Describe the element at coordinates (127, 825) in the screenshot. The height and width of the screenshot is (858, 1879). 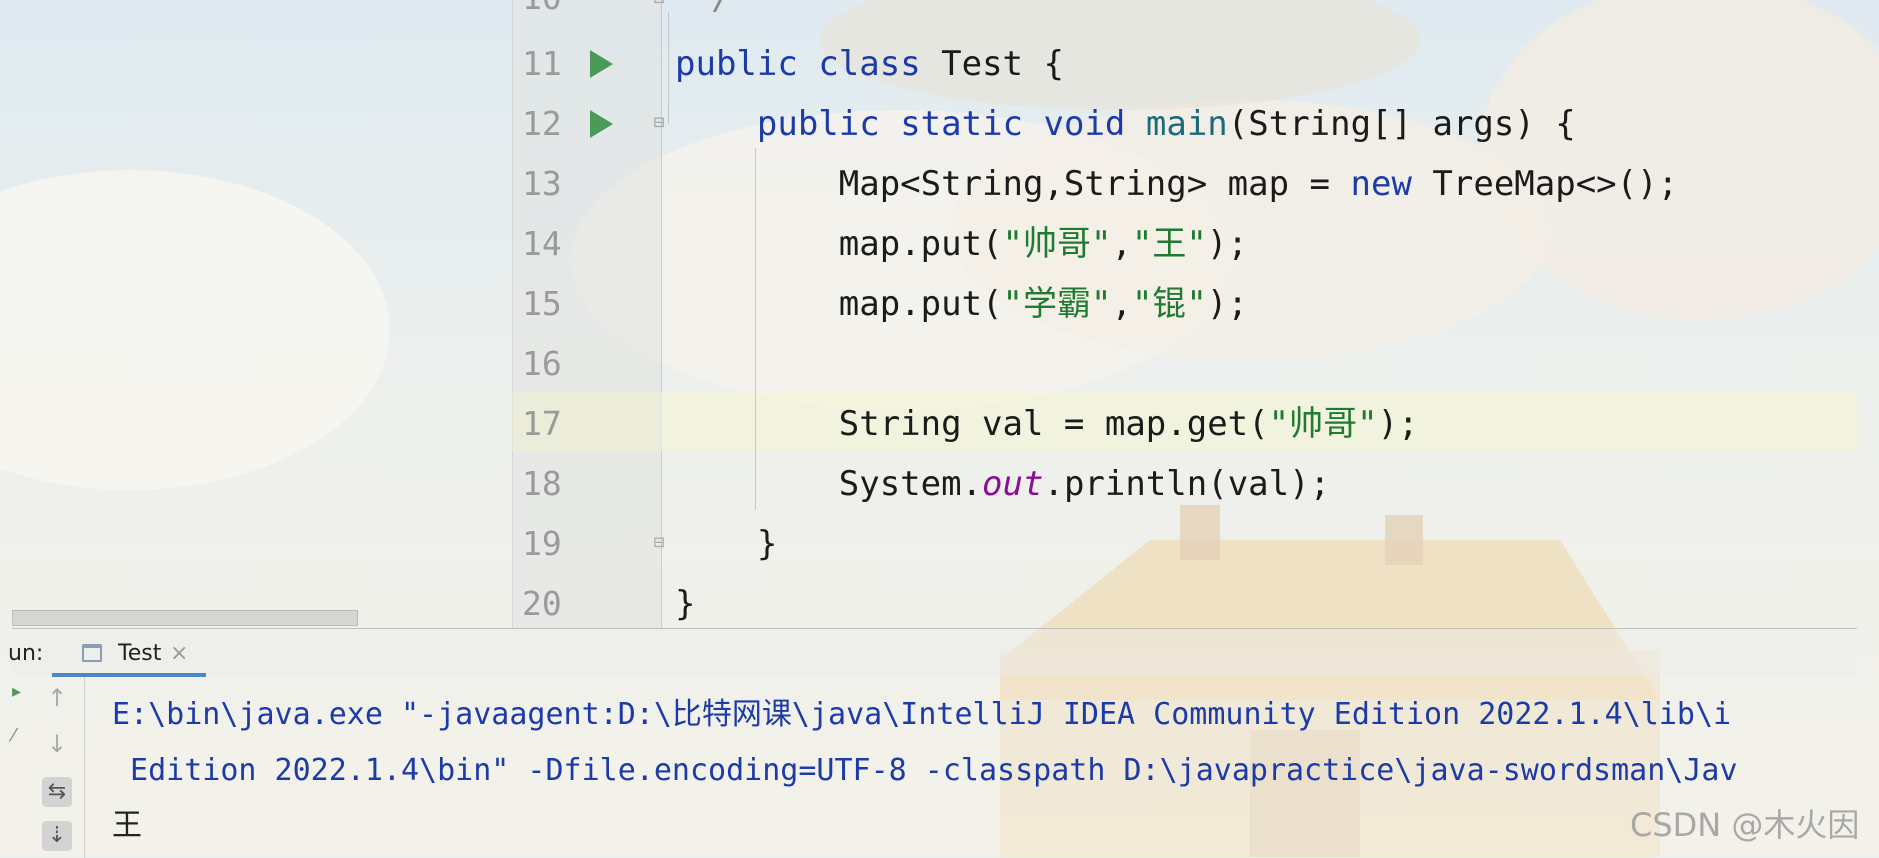
I see `console-line: 王` at that location.